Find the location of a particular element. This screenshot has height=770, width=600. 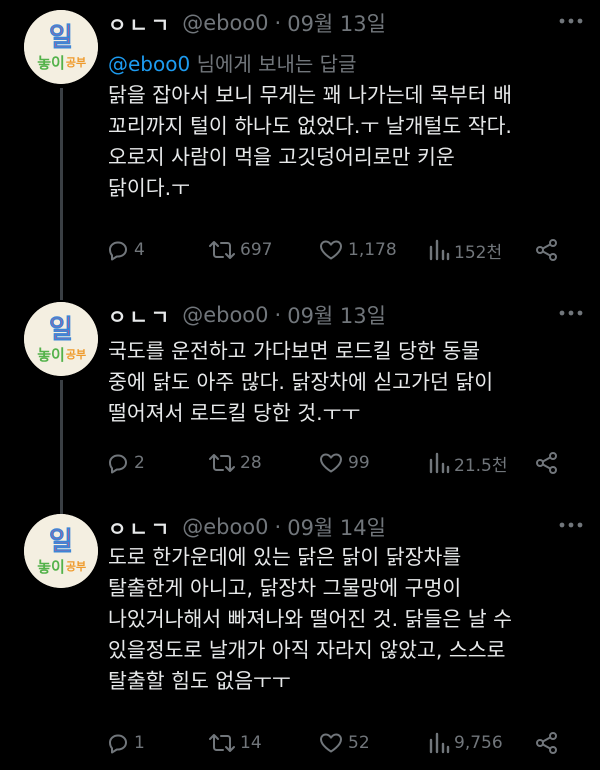

tweet-text-line: 닭이다.ㅜ is located at coordinates (149, 188).